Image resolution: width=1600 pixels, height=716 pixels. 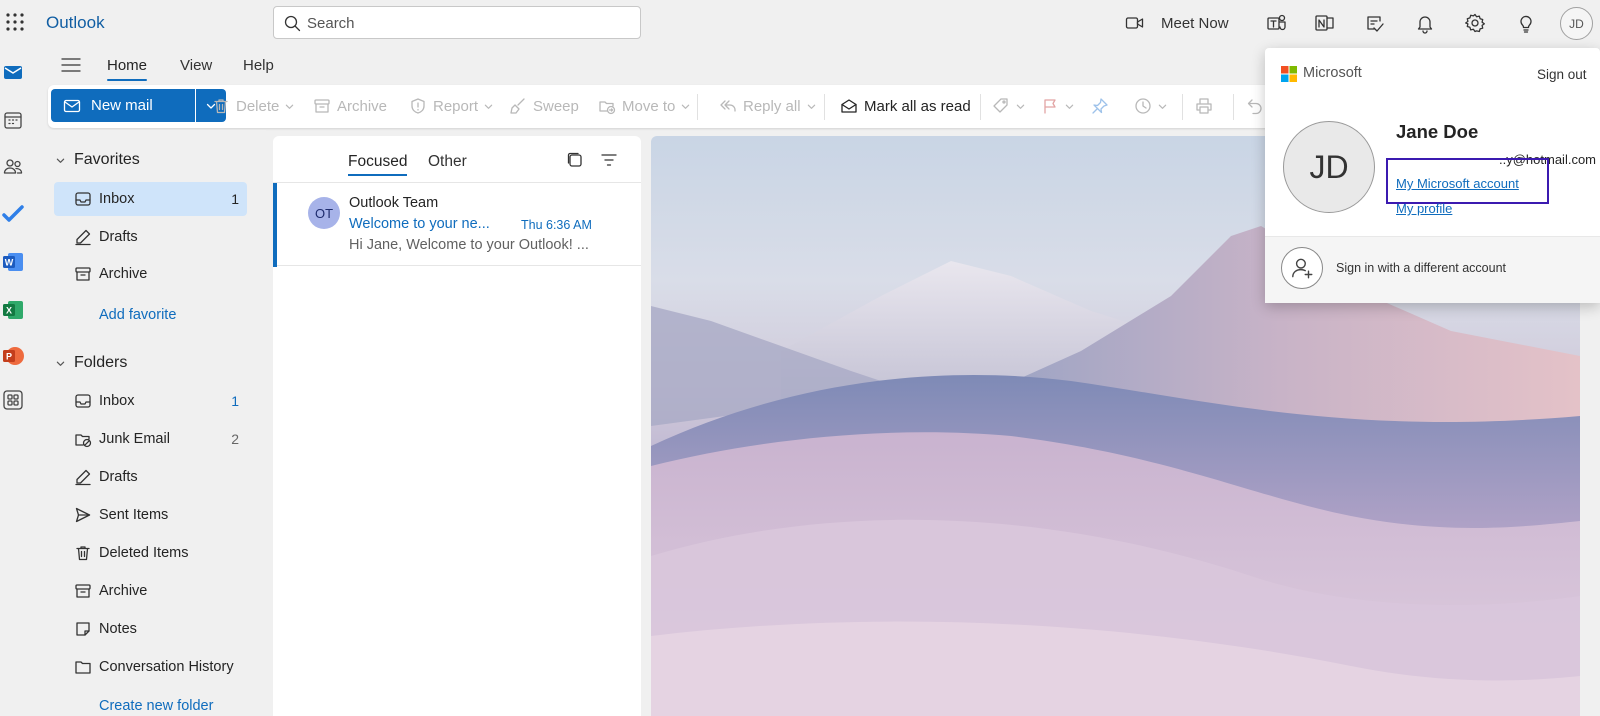 What do you see at coordinates (75, 23) in the screenshot?
I see `app-title: Outlook` at bounding box center [75, 23].